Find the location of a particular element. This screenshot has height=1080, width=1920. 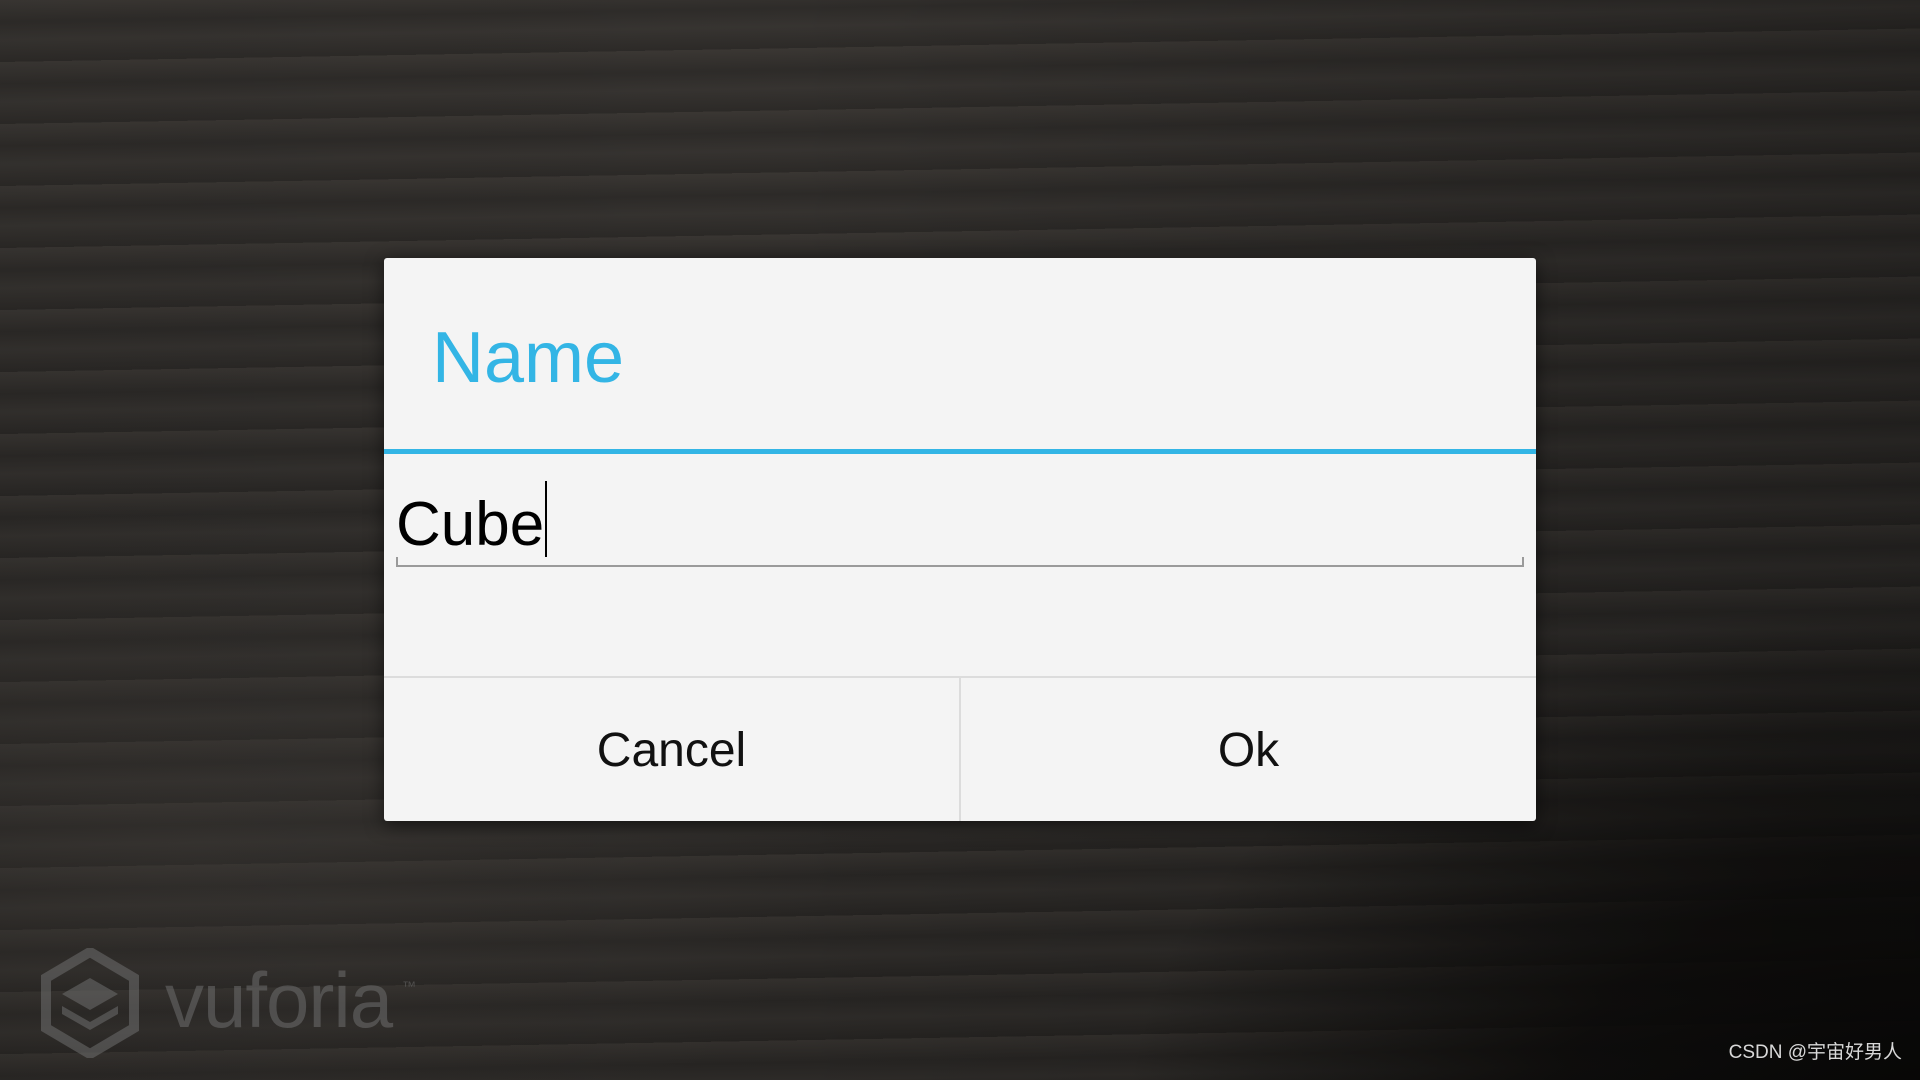

name-input: Cube is located at coordinates (960, 520).